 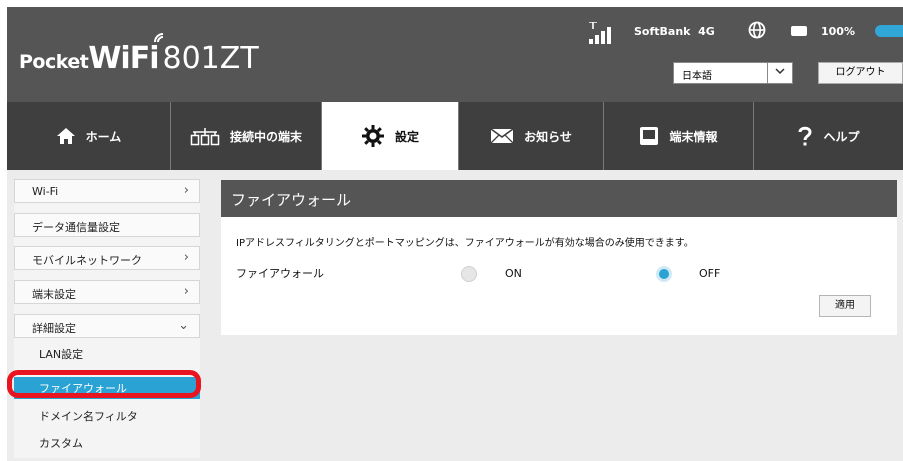 What do you see at coordinates (45, 191) in the screenshot?
I see `sidebar-item-label: Wi-Fi` at bounding box center [45, 191].